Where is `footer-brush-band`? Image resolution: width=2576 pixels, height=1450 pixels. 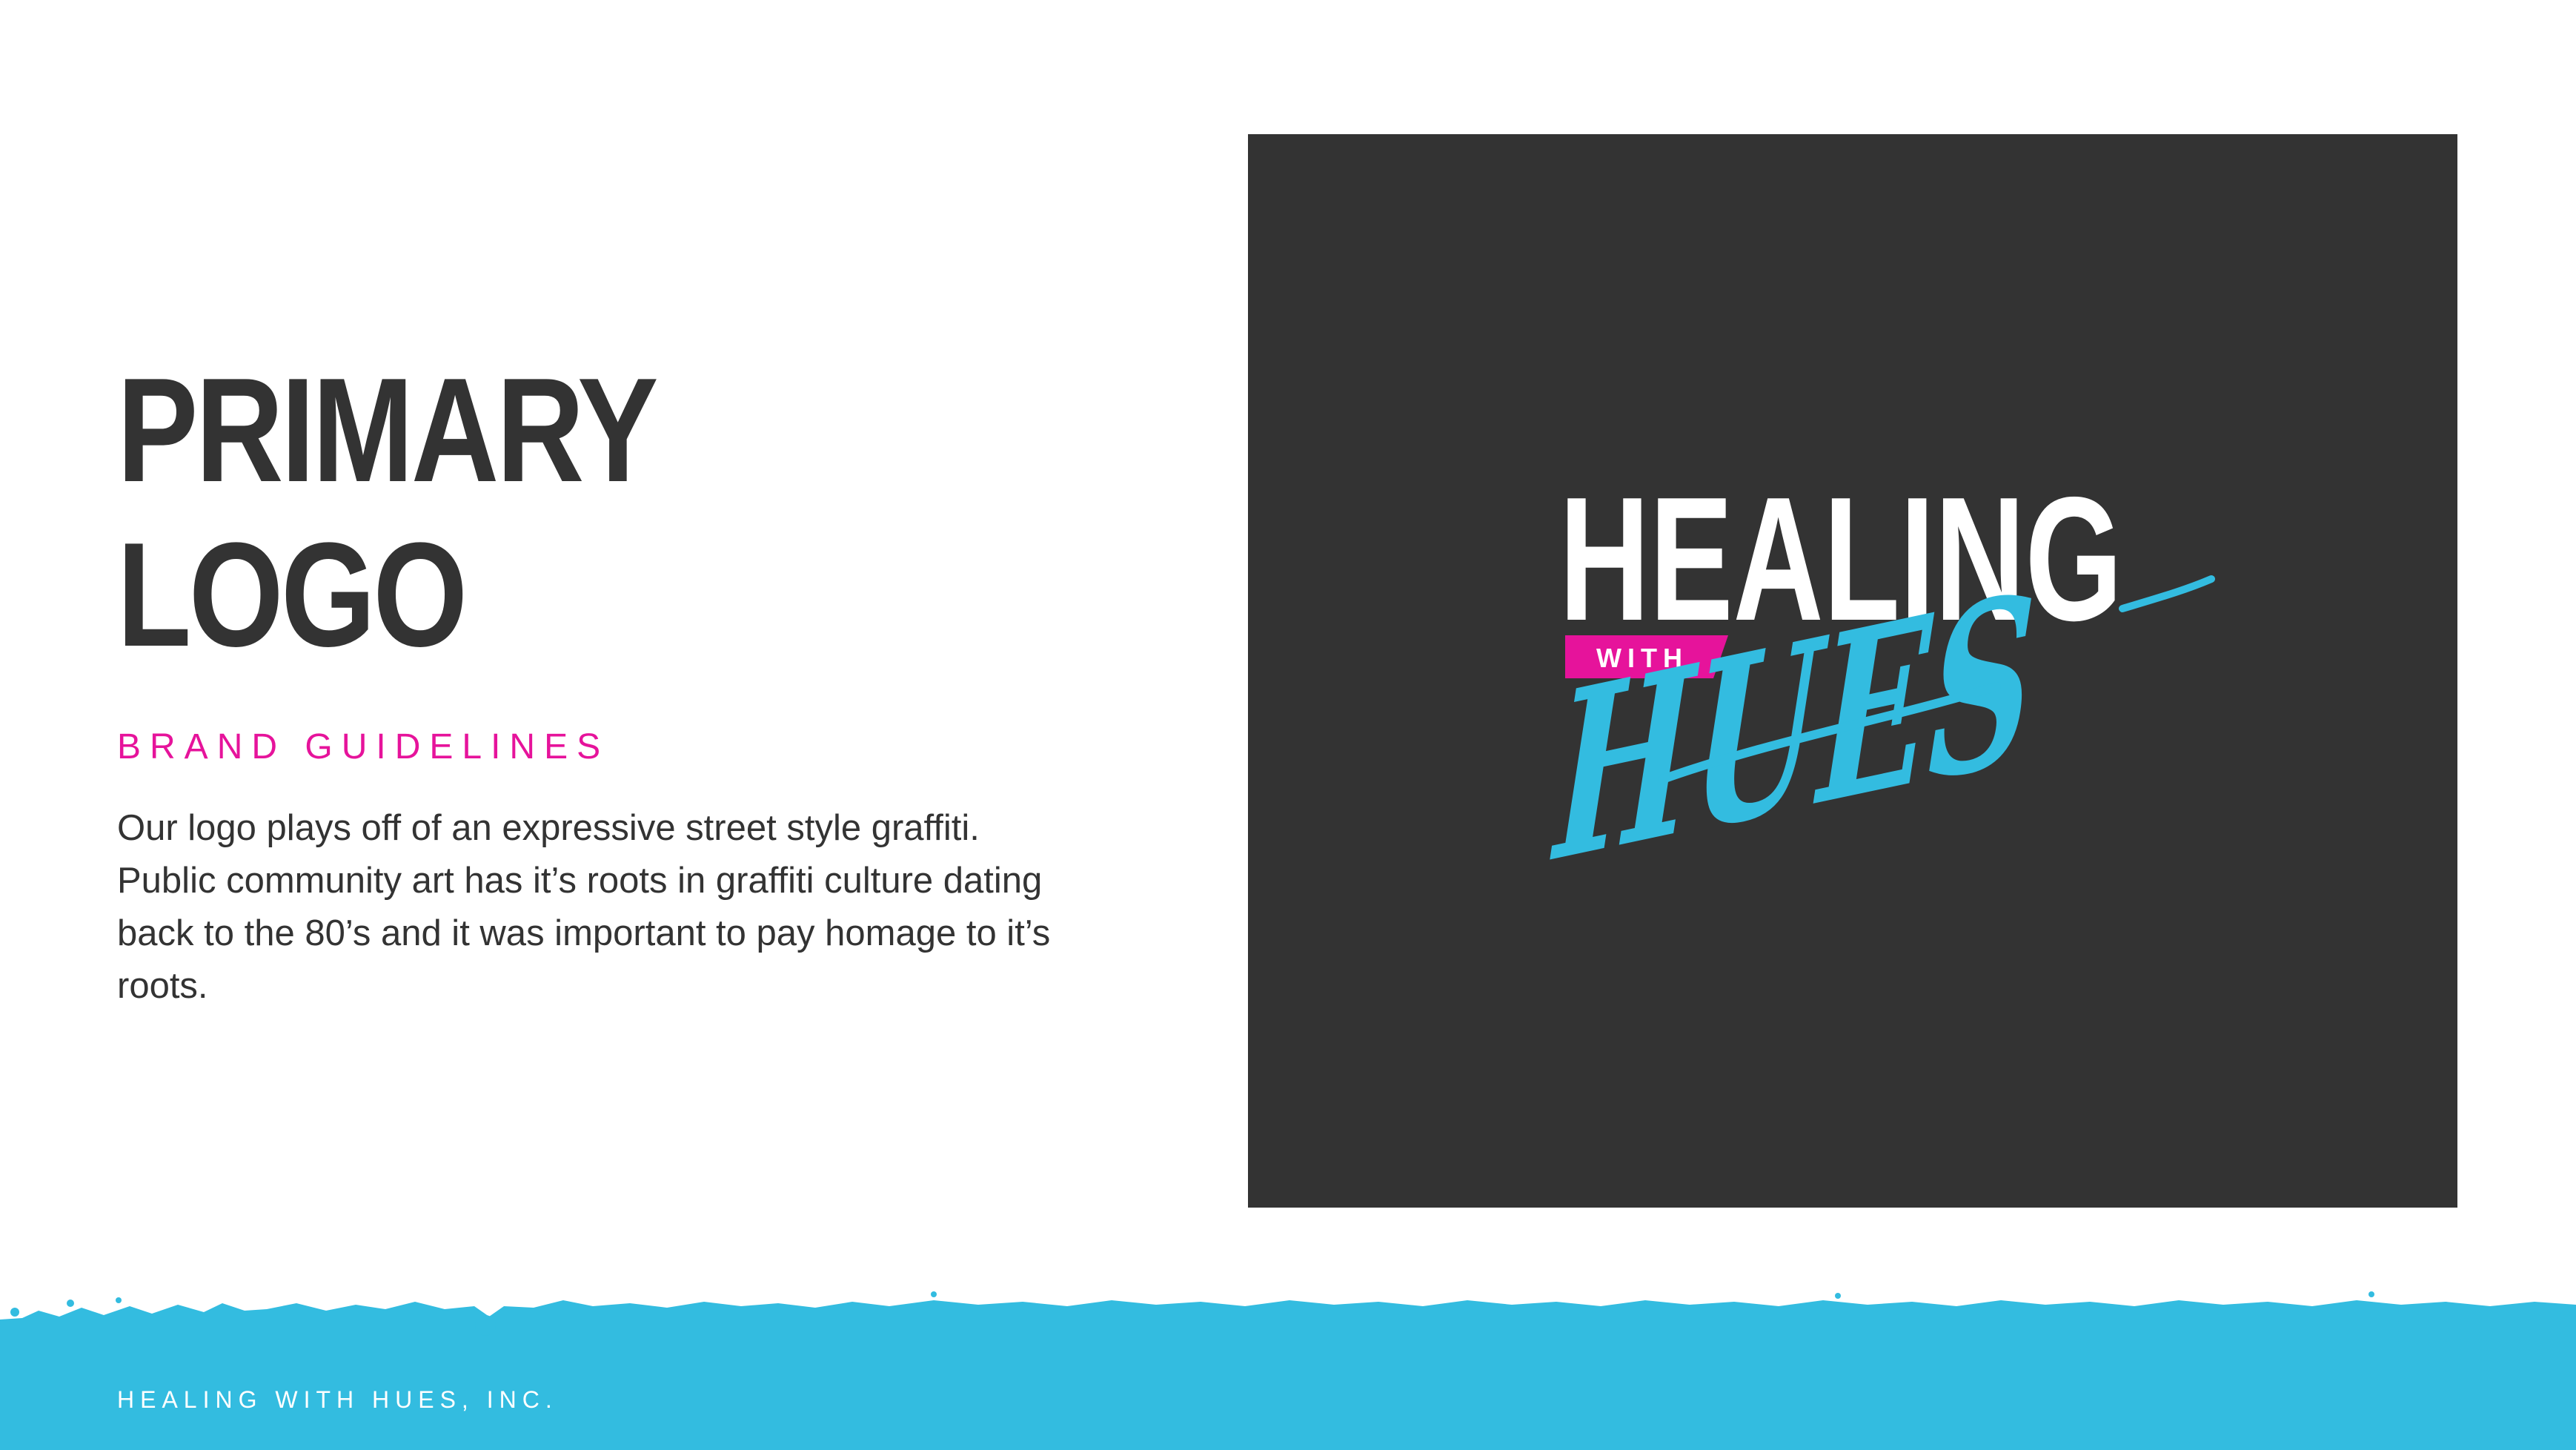
footer-brush-band is located at coordinates (1288, 1370).